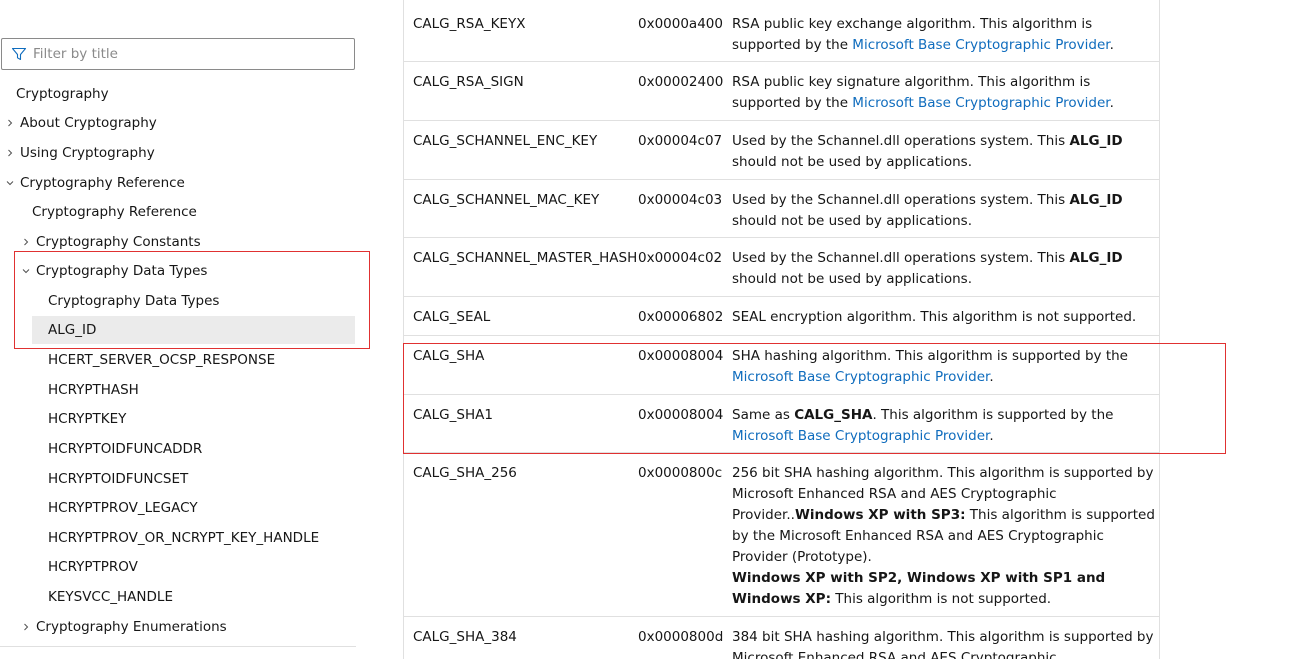 Image resolution: width=1291 pixels, height=659 pixels. I want to click on toc-item-label: HCRYPTHASH, so click(93, 390).